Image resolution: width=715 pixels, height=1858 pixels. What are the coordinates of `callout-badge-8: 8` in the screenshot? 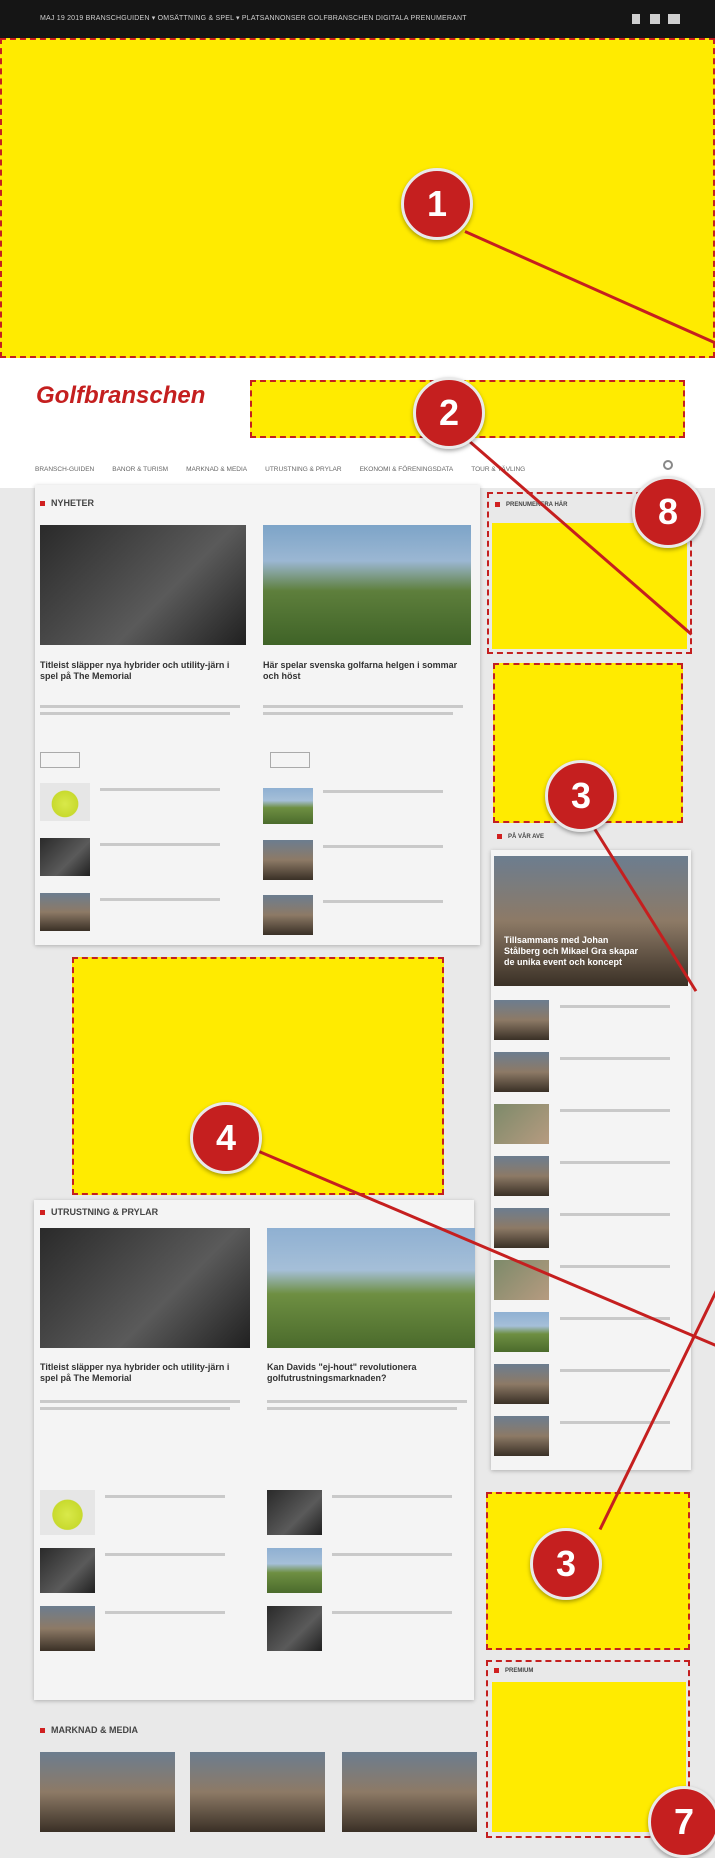 It's located at (668, 512).